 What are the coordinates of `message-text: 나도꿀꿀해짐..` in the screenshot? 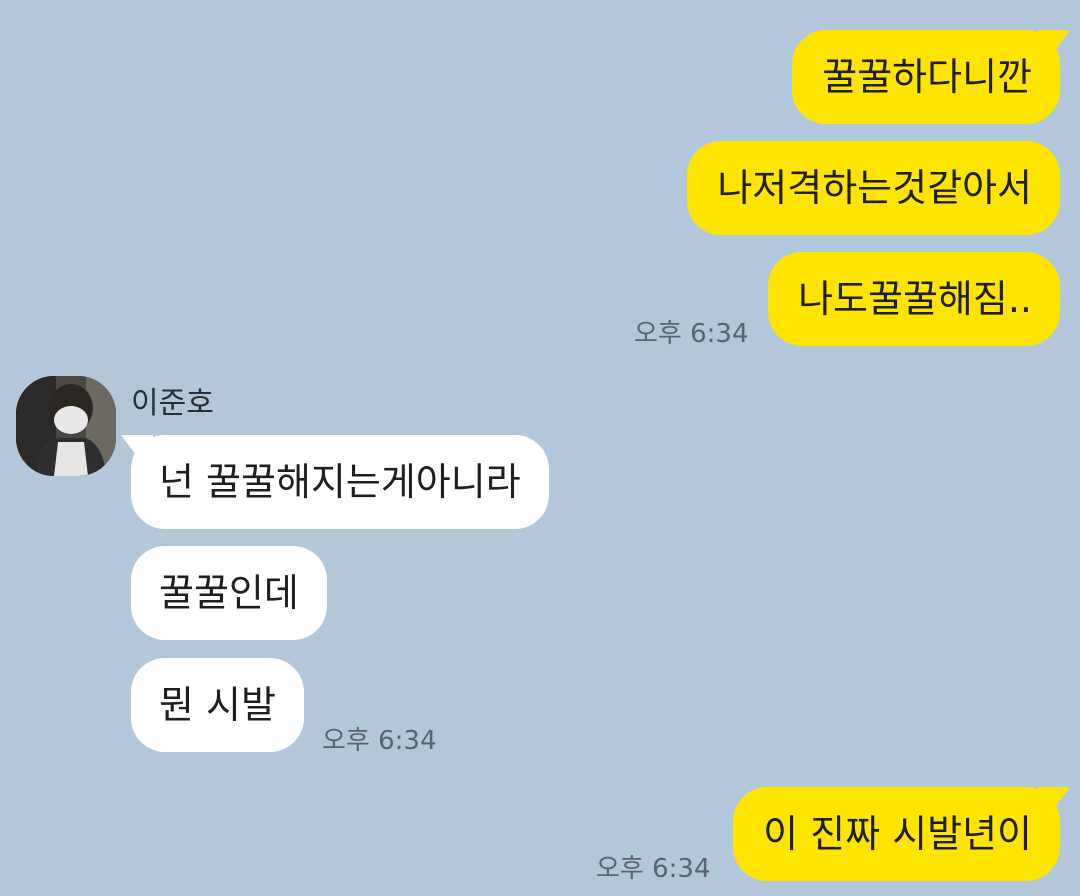 It's located at (915, 299).